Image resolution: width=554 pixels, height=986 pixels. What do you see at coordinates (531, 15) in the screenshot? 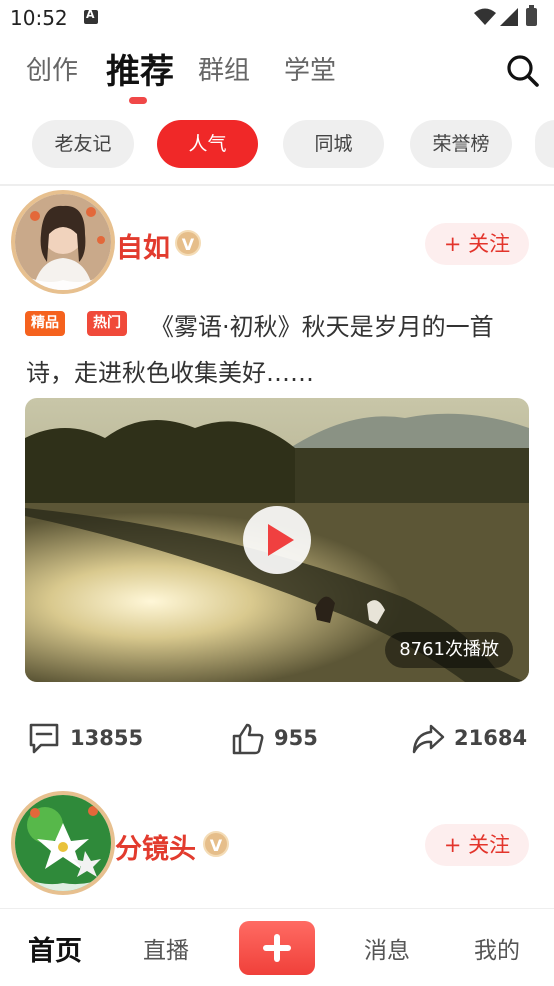
I see `battery-icon` at bounding box center [531, 15].